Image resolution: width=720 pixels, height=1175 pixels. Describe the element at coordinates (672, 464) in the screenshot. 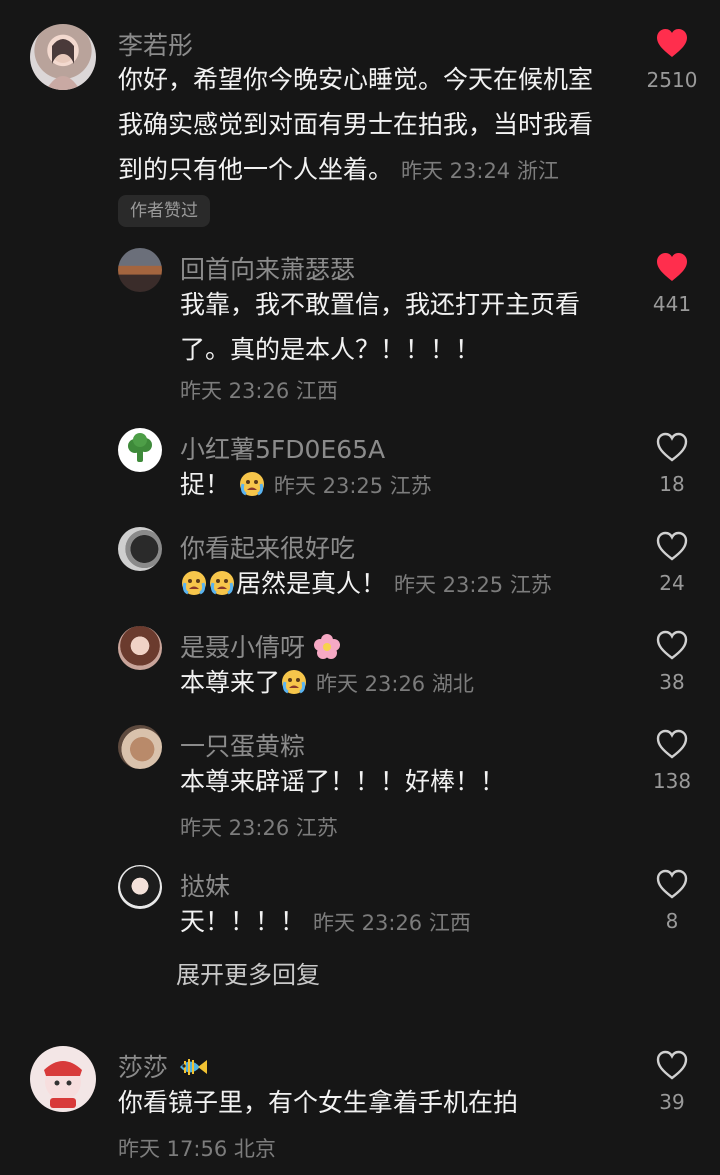

I see `like-button: 18` at that location.